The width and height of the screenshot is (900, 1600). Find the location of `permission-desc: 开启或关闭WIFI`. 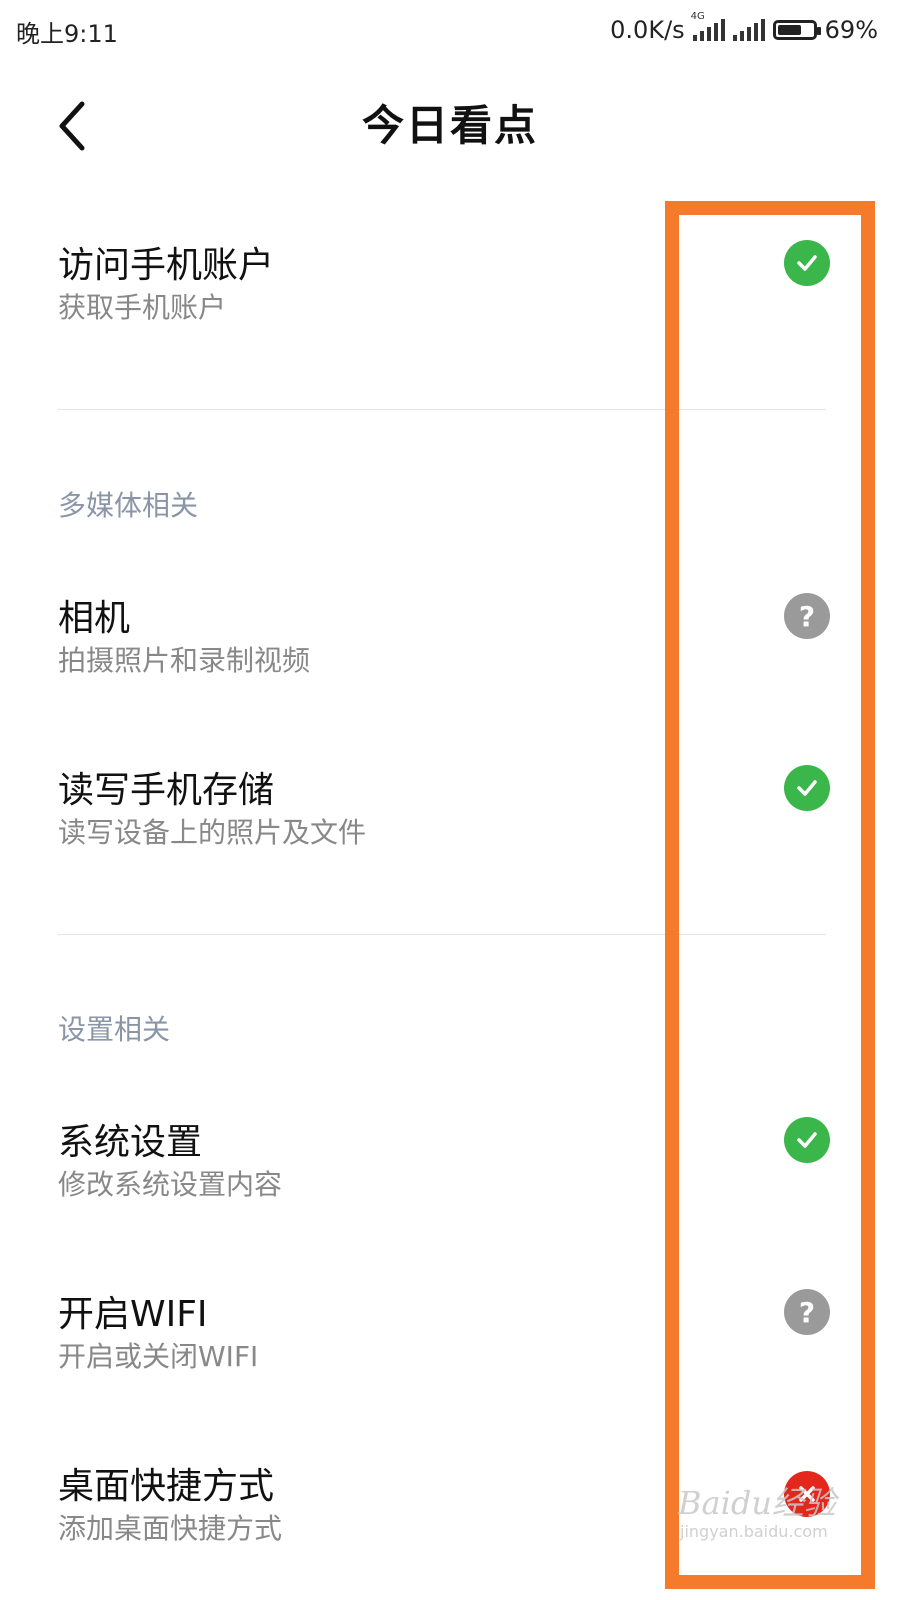

permission-desc: 开启或关闭WIFI is located at coordinates (158, 1356).